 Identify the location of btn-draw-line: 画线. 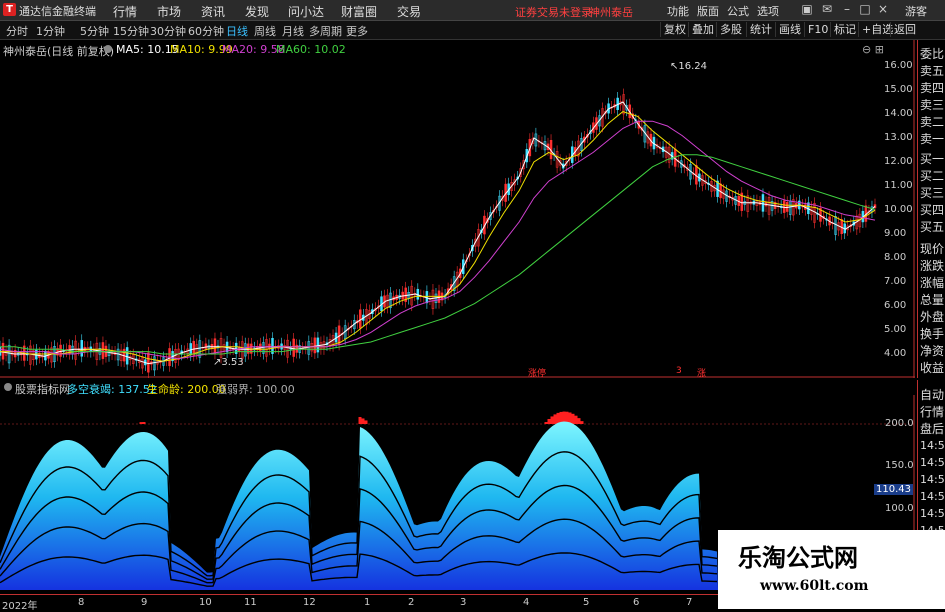
(789, 29).